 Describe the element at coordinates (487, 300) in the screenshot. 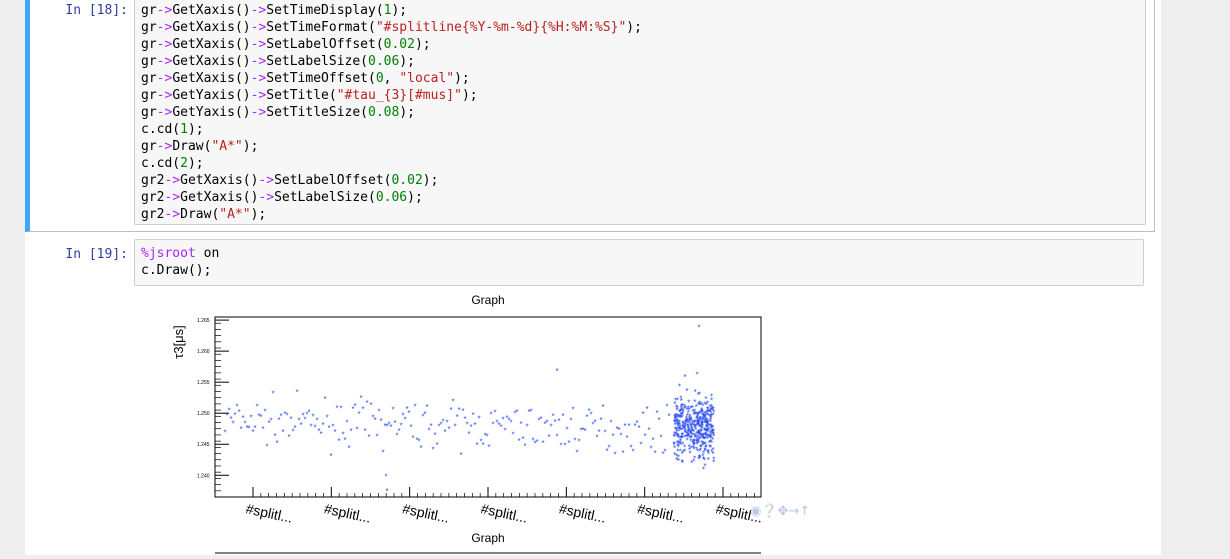

I see `chart-title: Graph` at that location.